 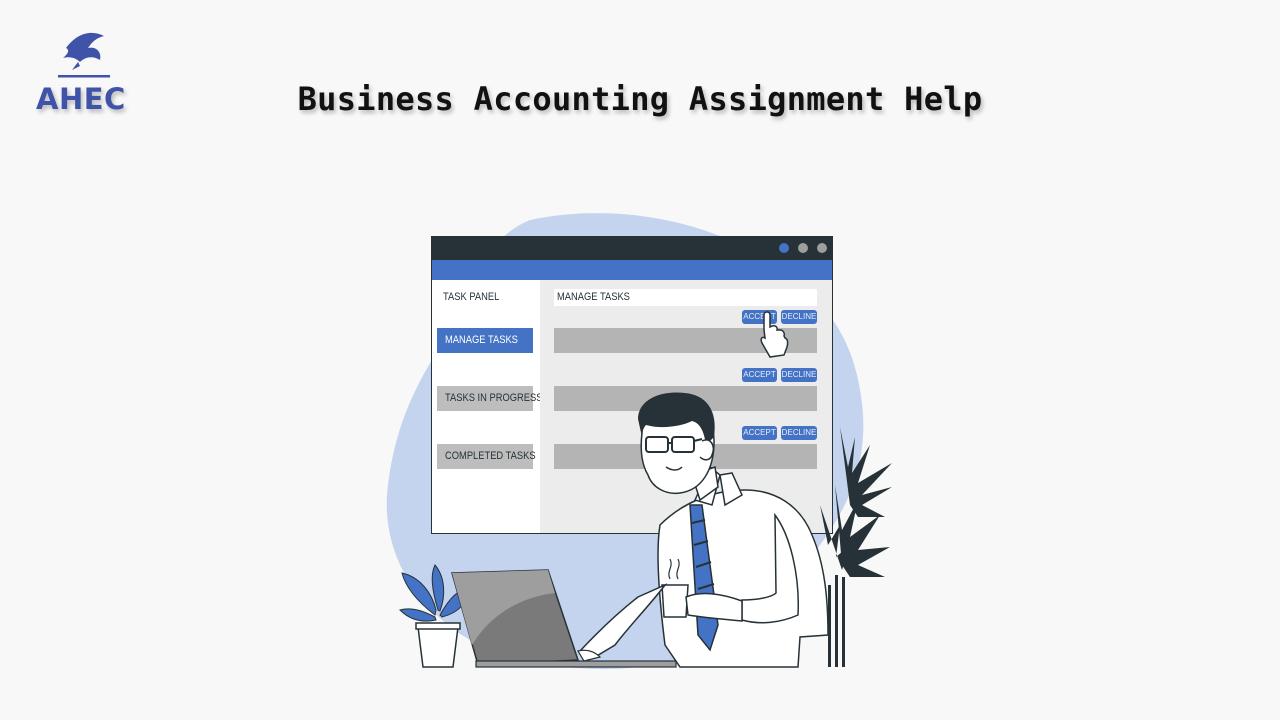 What do you see at coordinates (84, 55) in the screenshot?
I see `swallow-bird-icon` at bounding box center [84, 55].